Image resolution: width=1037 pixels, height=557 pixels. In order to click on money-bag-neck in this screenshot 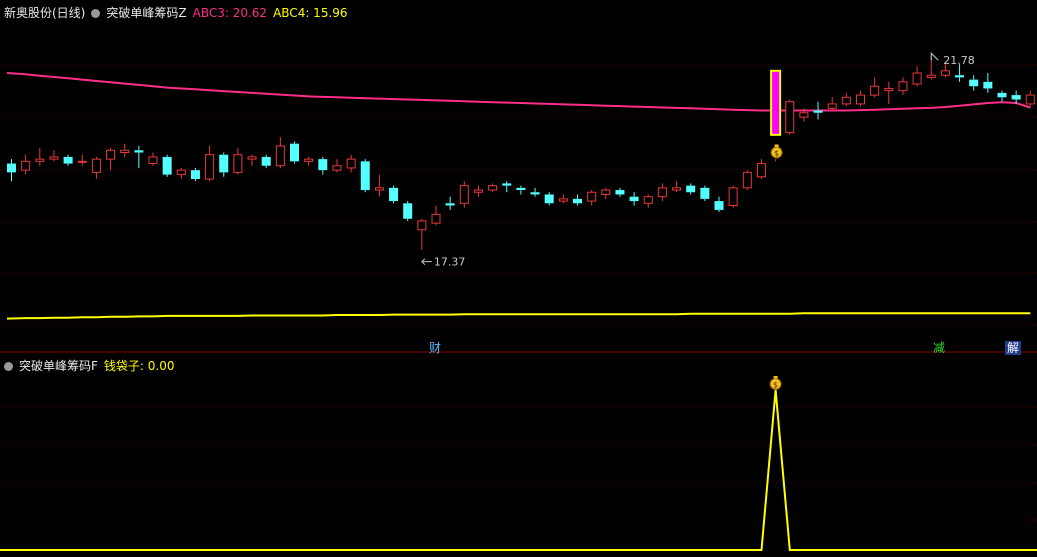, I will do `click(775, 377)`.